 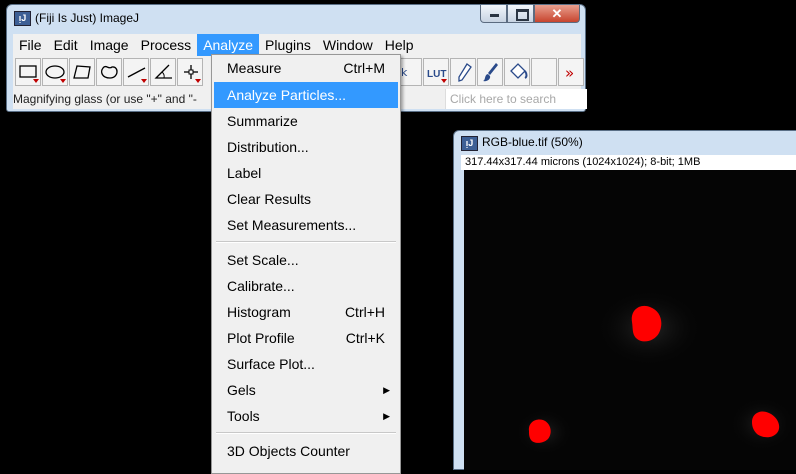 I want to click on polygon-selection-icon, so click(x=82, y=72).